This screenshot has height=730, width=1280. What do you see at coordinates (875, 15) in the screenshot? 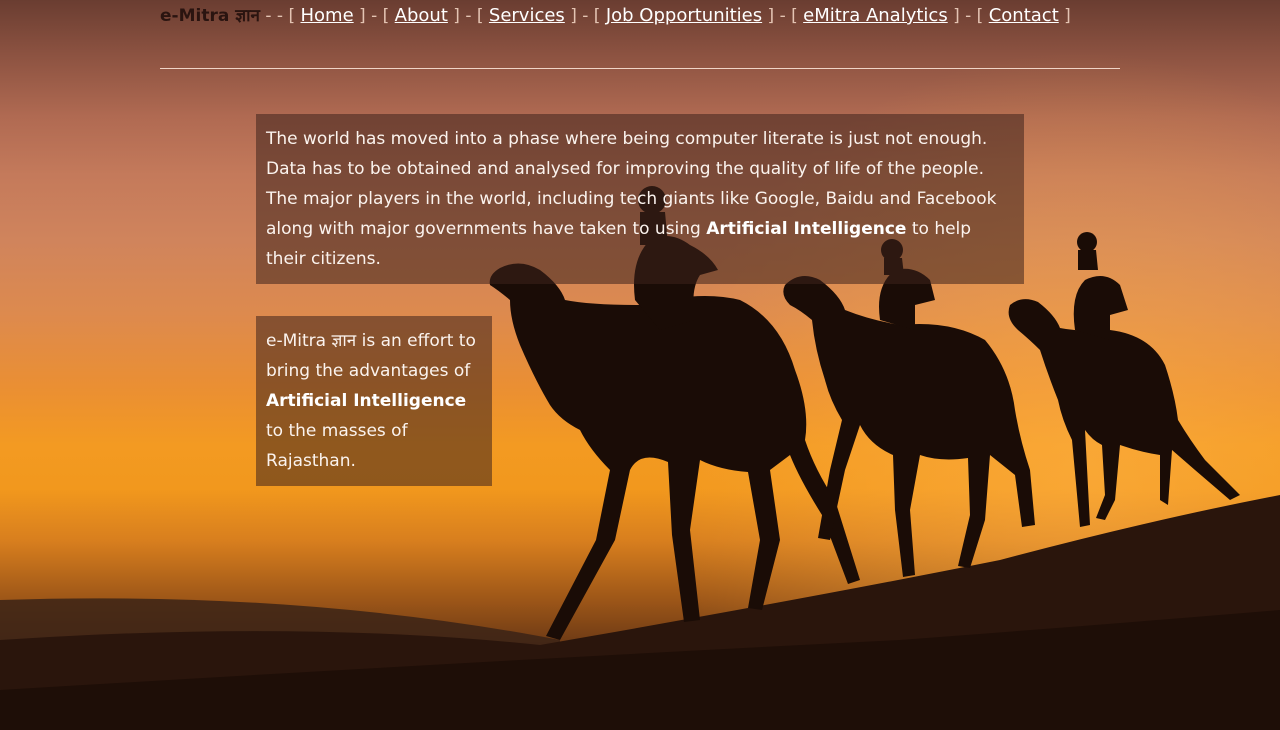
I see `nav-link-emitra-analytics: eMitra Analytics` at bounding box center [875, 15].